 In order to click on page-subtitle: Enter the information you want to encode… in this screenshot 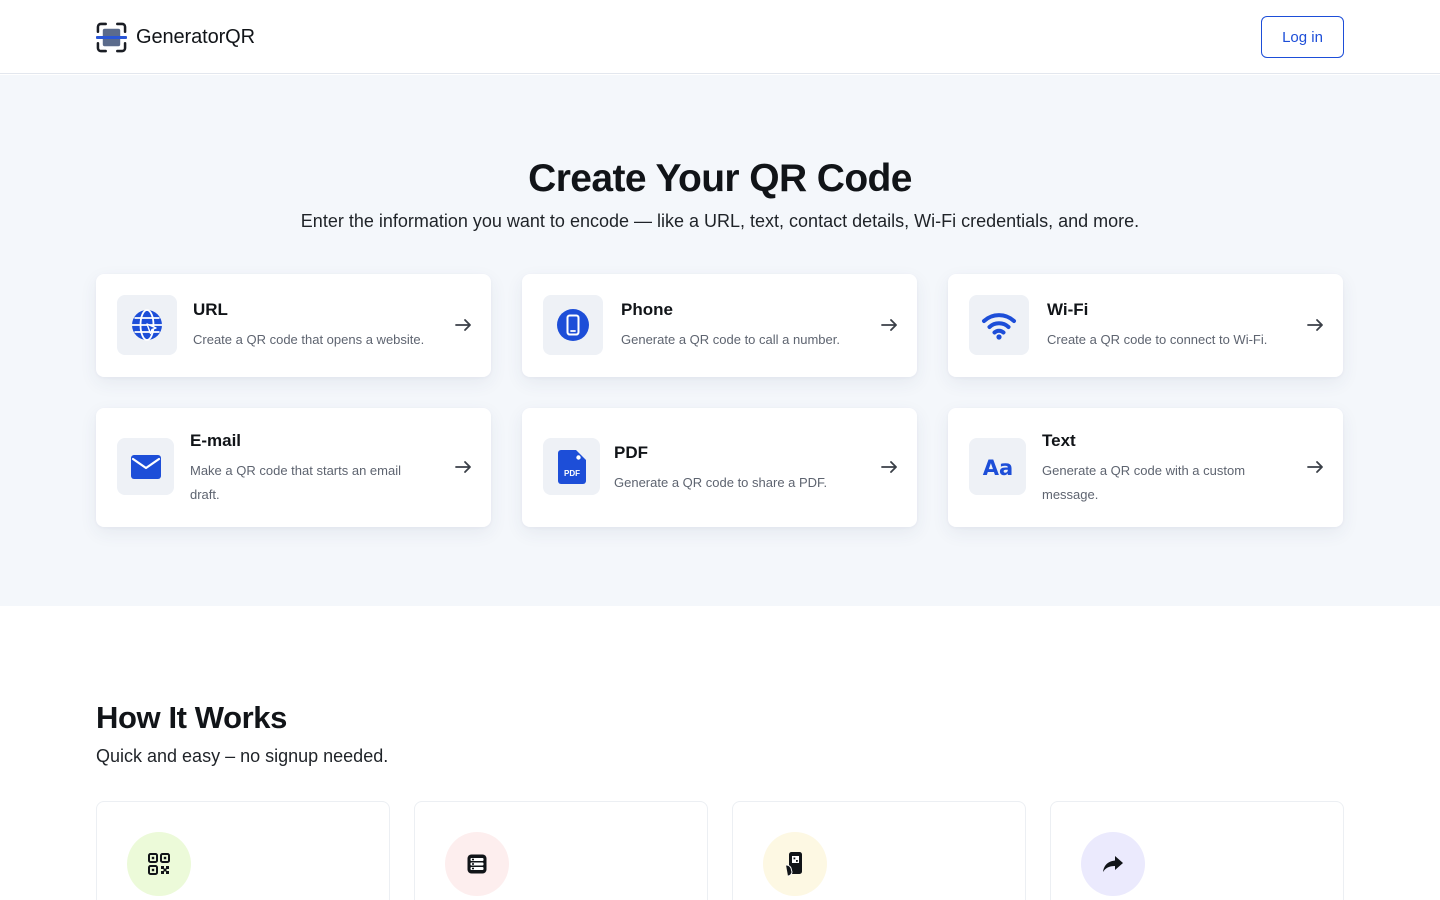, I will do `click(720, 221)`.